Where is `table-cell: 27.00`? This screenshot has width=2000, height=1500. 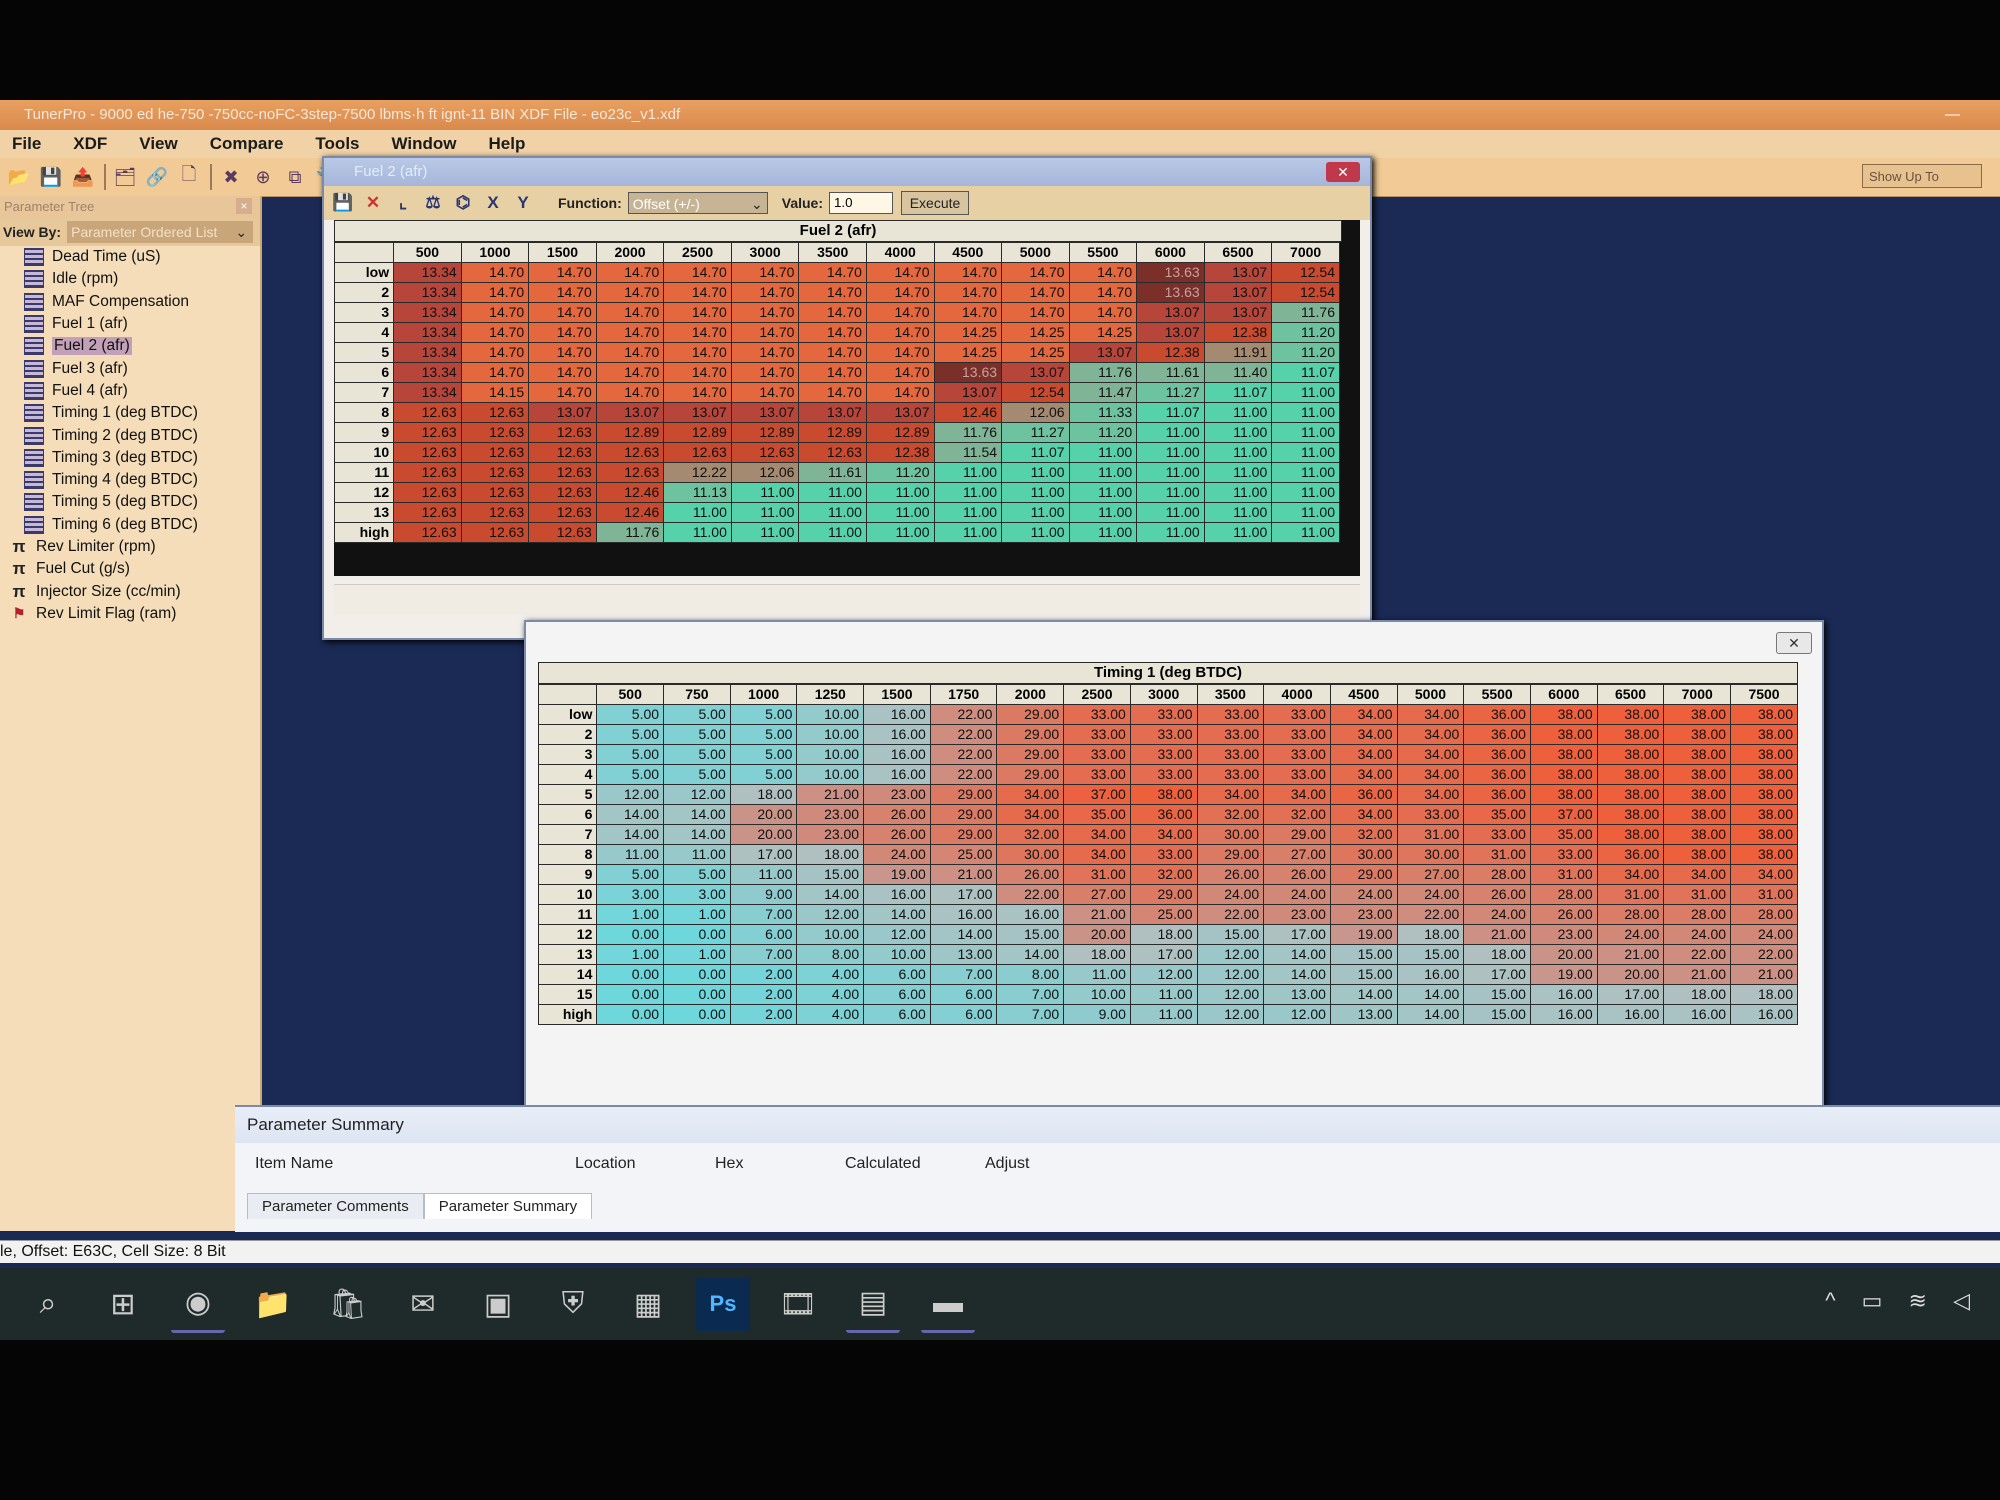
table-cell: 27.00 is located at coordinates (1297, 854).